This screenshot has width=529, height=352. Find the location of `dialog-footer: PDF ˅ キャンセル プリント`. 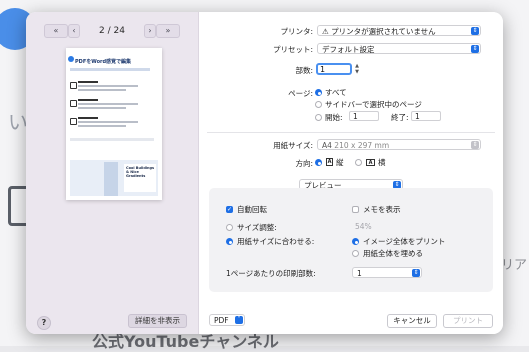

dialog-footer: PDF ˅ キャンセル プリント is located at coordinates (351, 321).